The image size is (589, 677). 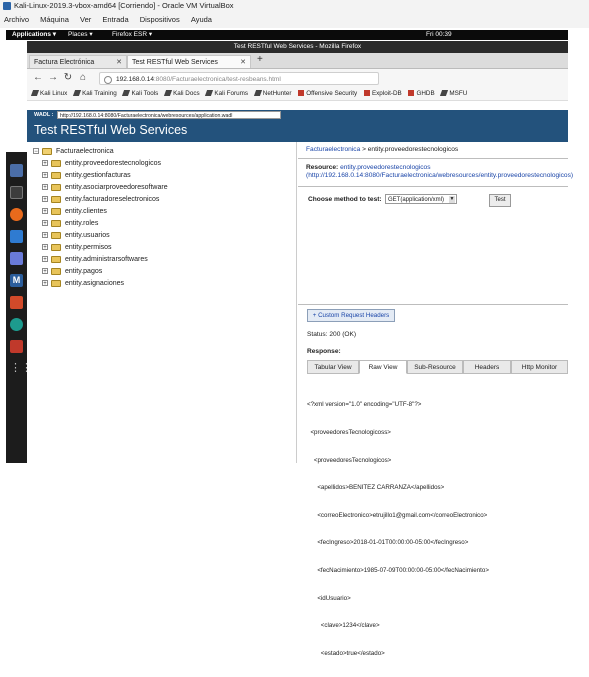 What do you see at coordinates (421, 93) in the screenshot?
I see `bookmark-ghdb: GHDB` at bounding box center [421, 93].